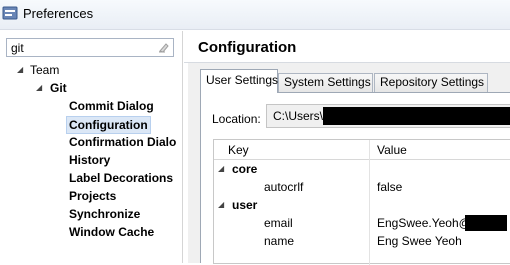  What do you see at coordinates (108, 125) in the screenshot?
I see `tree-item-label-selected: Configuration` at bounding box center [108, 125].